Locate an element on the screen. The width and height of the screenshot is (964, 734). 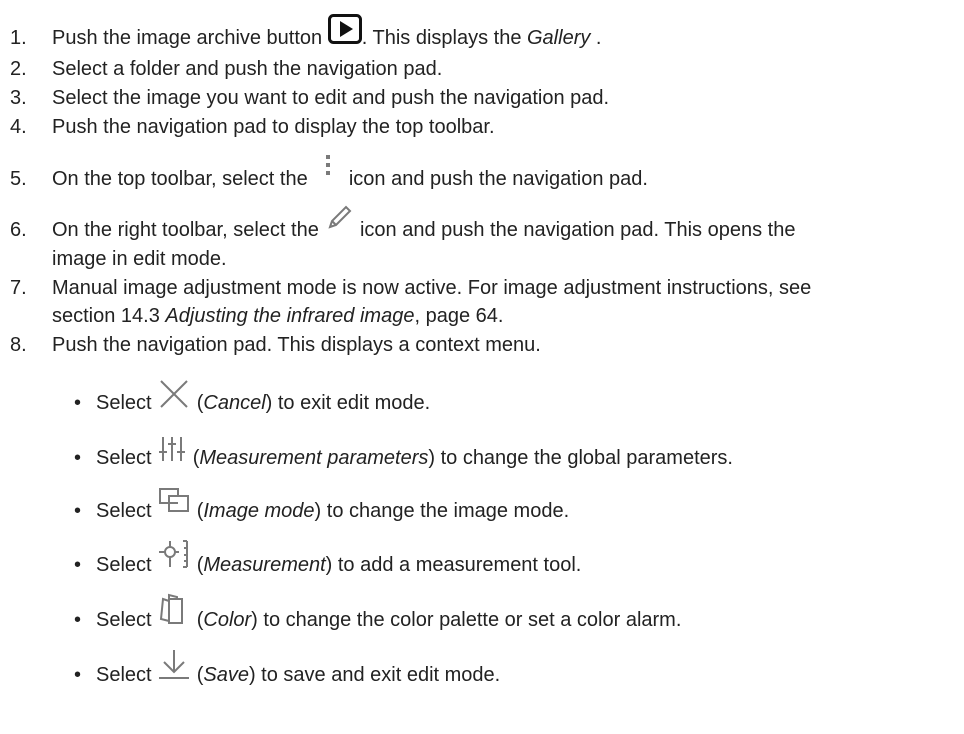
close-icon is located at coordinates (174, 396).